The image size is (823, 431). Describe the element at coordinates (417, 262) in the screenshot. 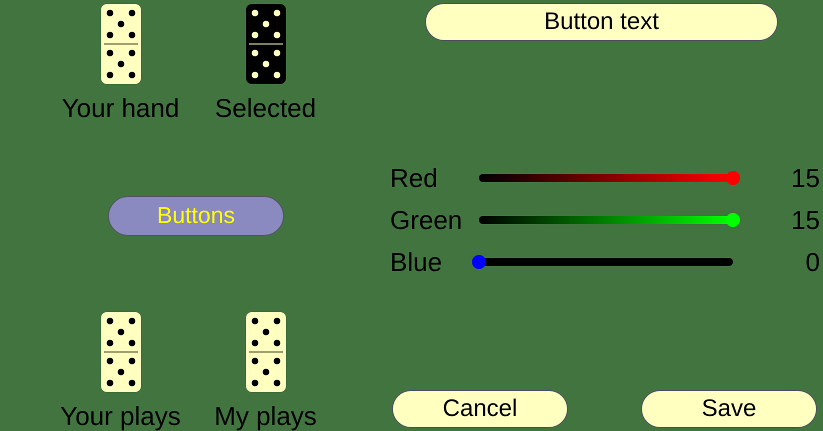

I see `slider-label: Blue` at that location.